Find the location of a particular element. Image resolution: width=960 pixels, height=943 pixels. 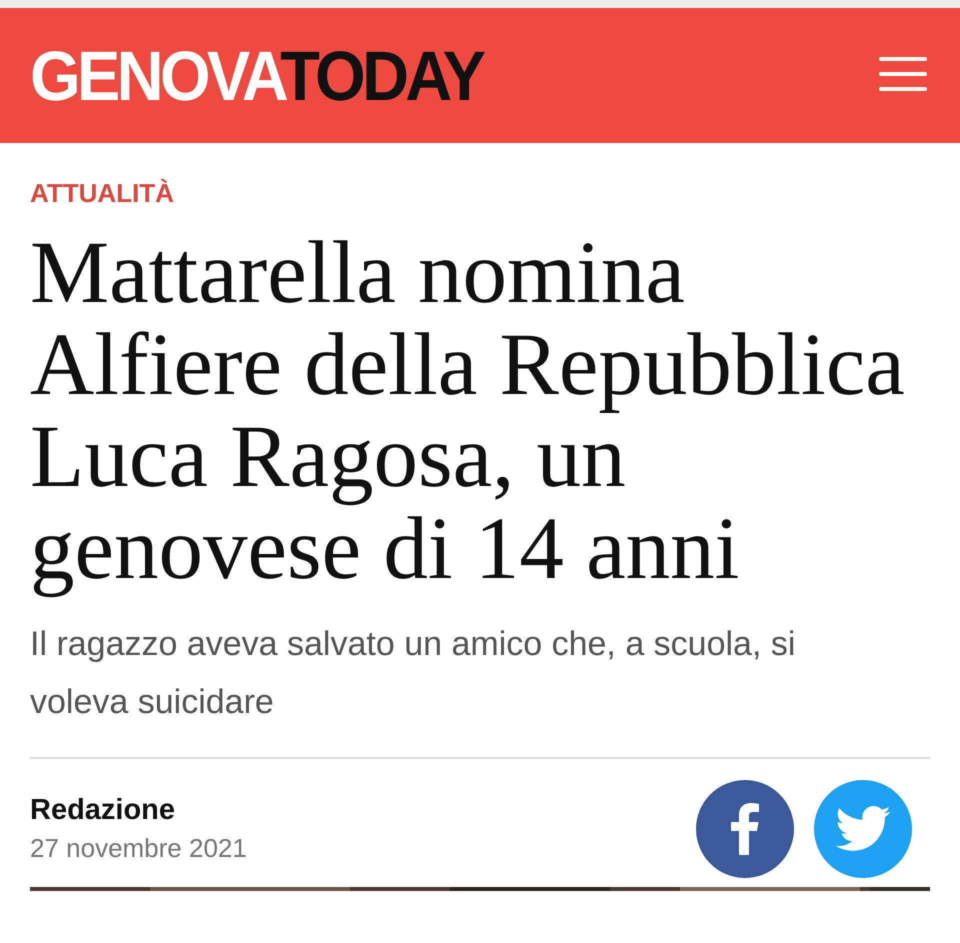

bird-icon is located at coordinates (863, 829).